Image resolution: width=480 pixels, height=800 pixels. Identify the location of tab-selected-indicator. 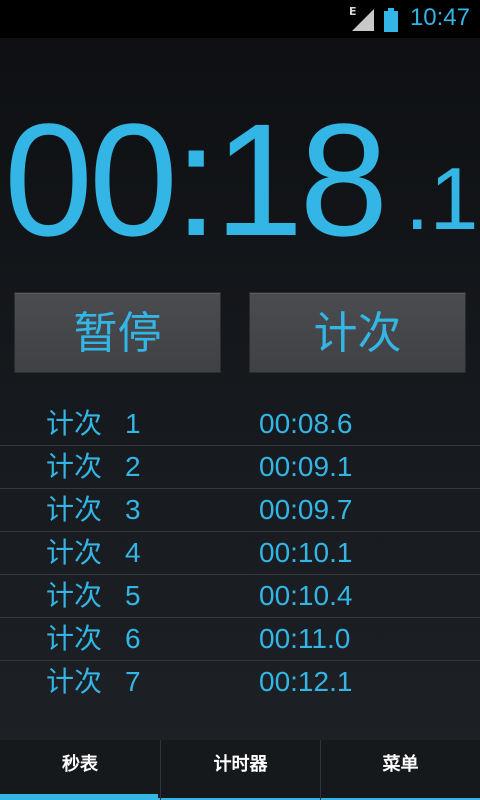
(79, 797).